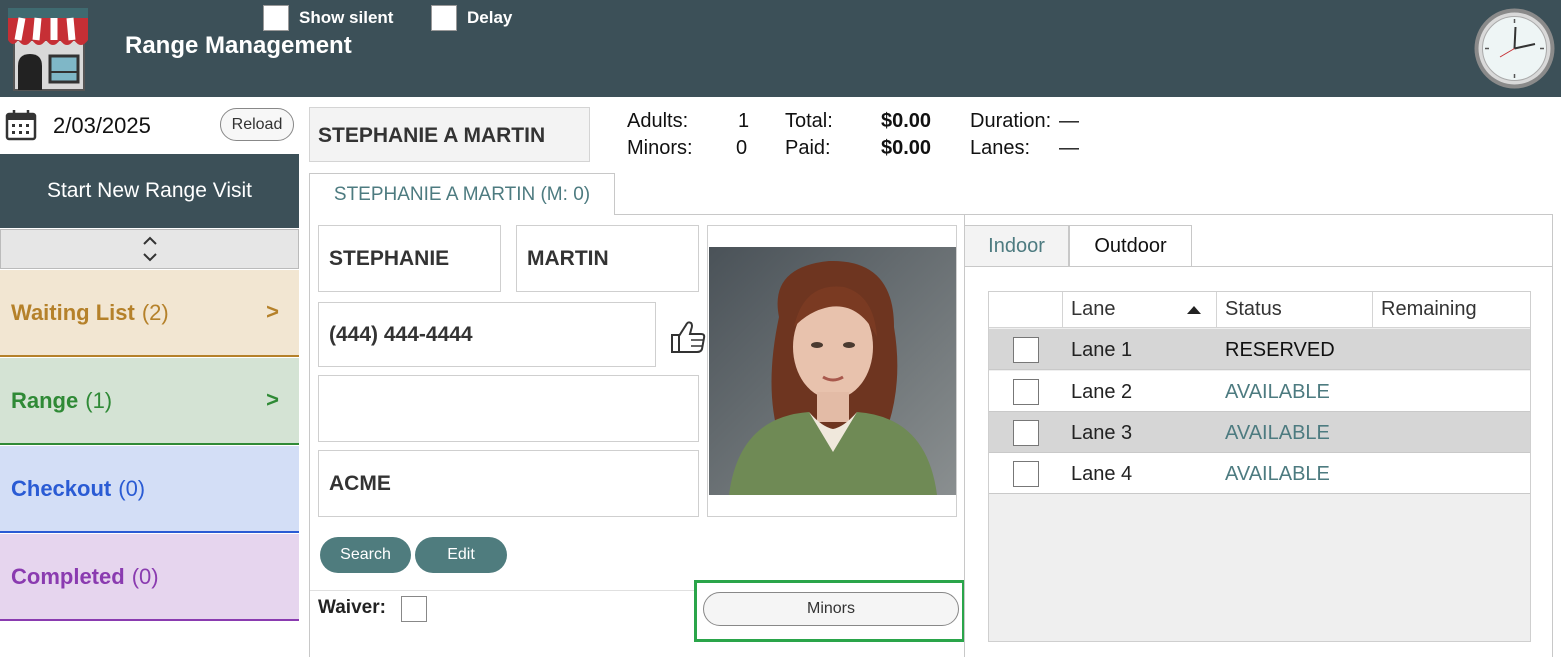 This screenshot has height=657, width=1561. What do you see at coordinates (1280, 350) in the screenshot?
I see `lane-status: RESERVED` at bounding box center [1280, 350].